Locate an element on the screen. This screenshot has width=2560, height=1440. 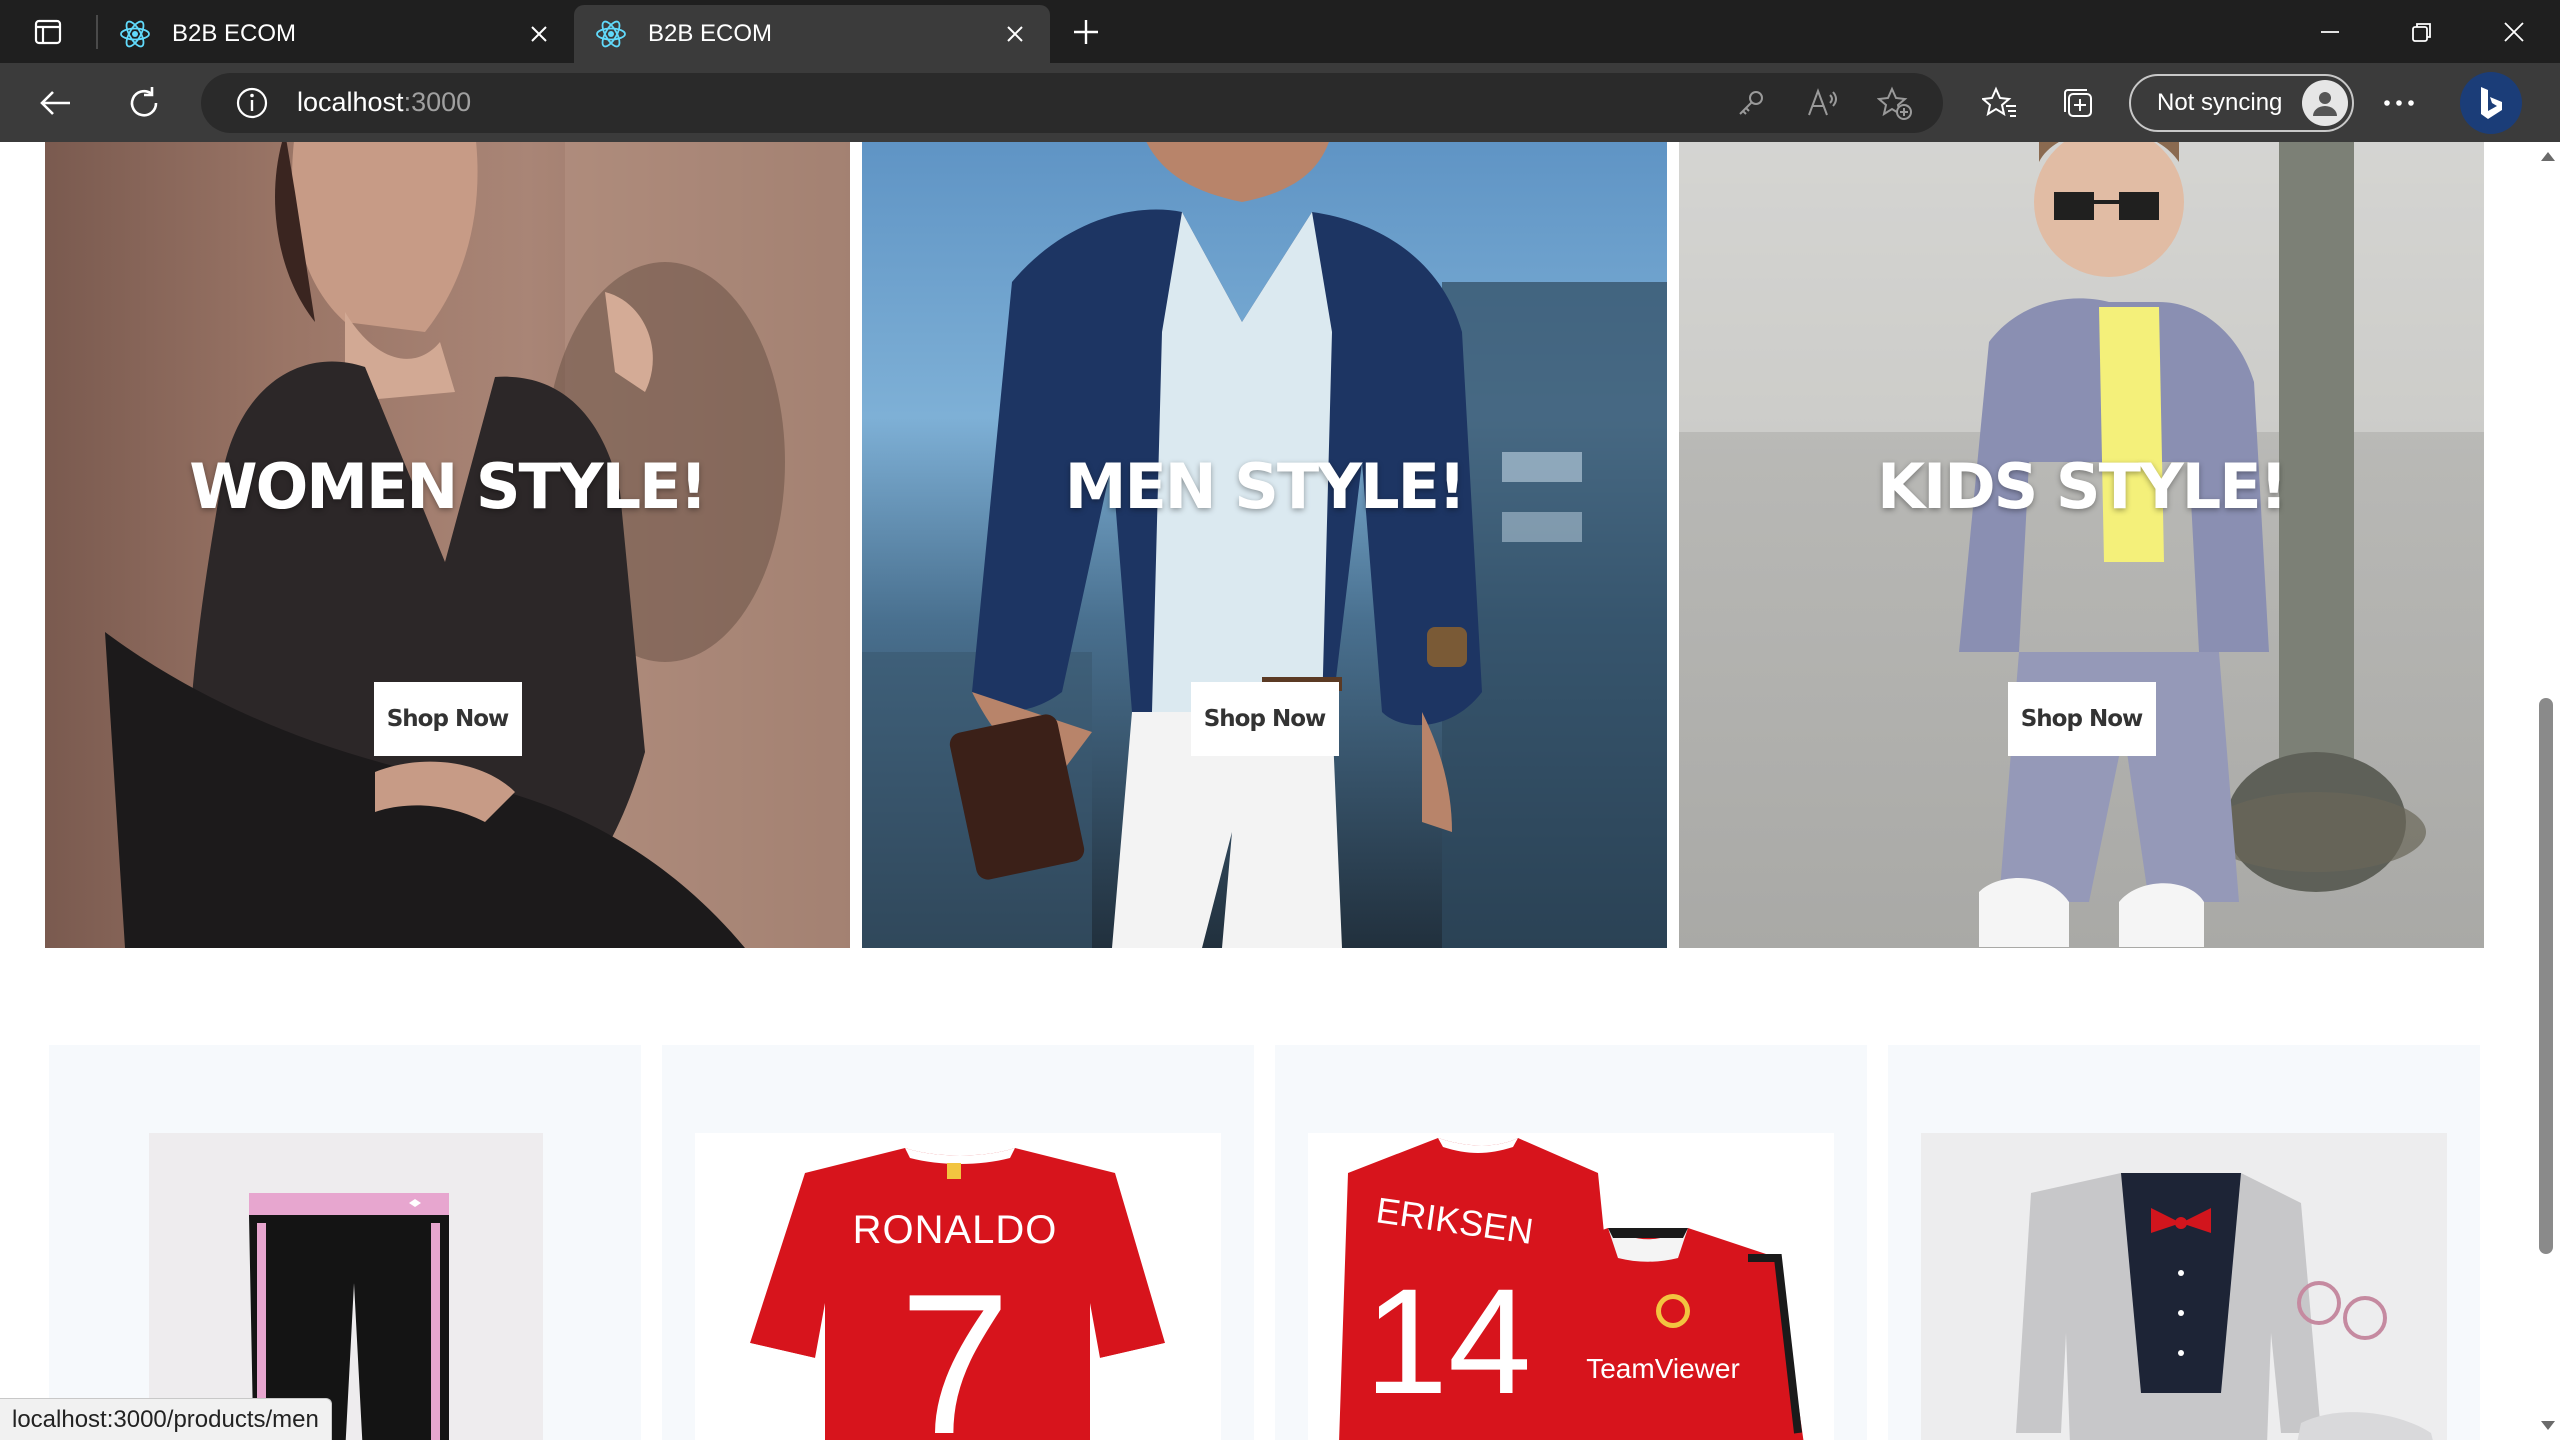
url-text: localhost:3000 is located at coordinates (384, 102).